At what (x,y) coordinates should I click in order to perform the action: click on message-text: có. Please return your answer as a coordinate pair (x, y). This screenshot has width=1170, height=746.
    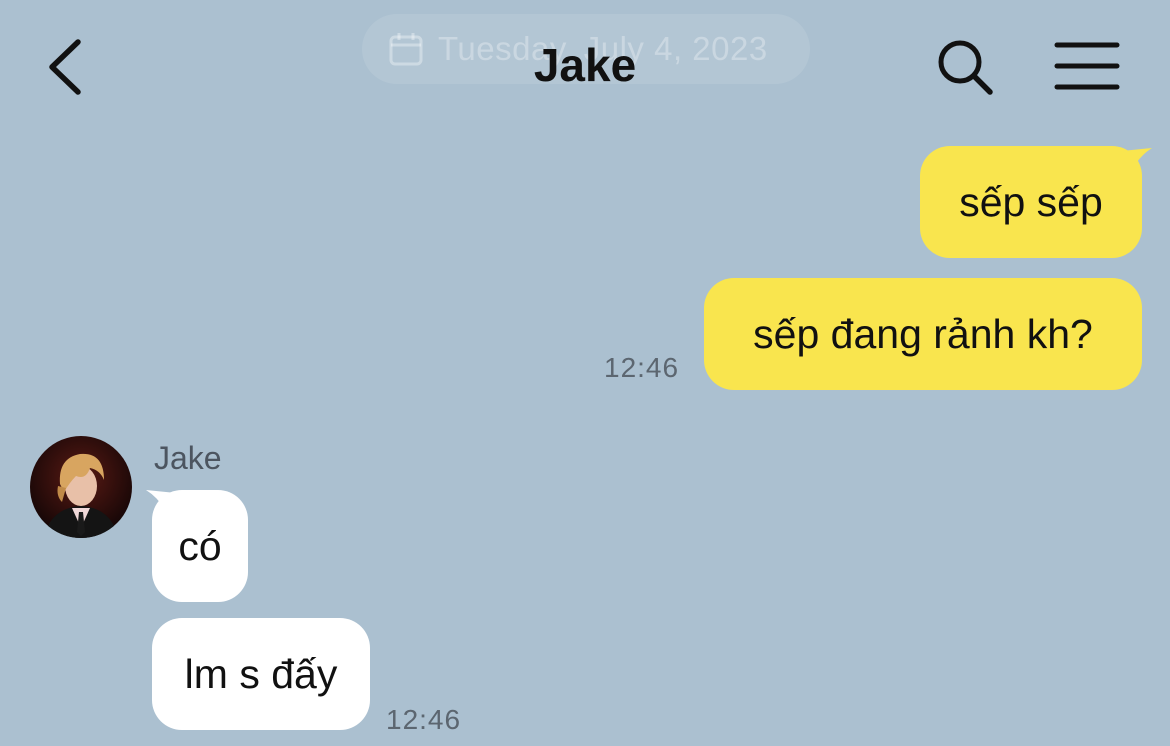
    Looking at the image, I should click on (200, 545).